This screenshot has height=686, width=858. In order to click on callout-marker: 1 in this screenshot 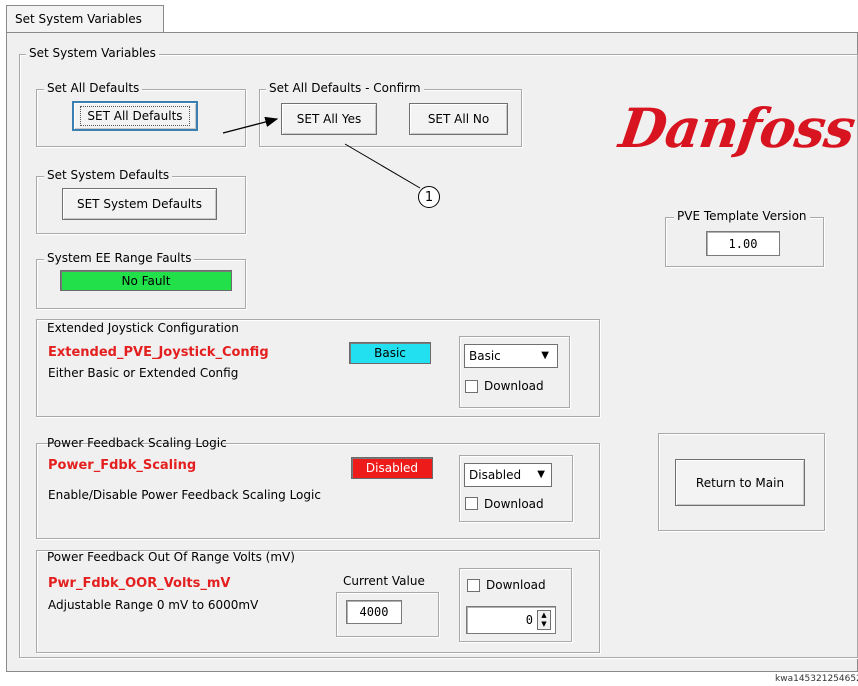, I will do `click(429, 197)`.